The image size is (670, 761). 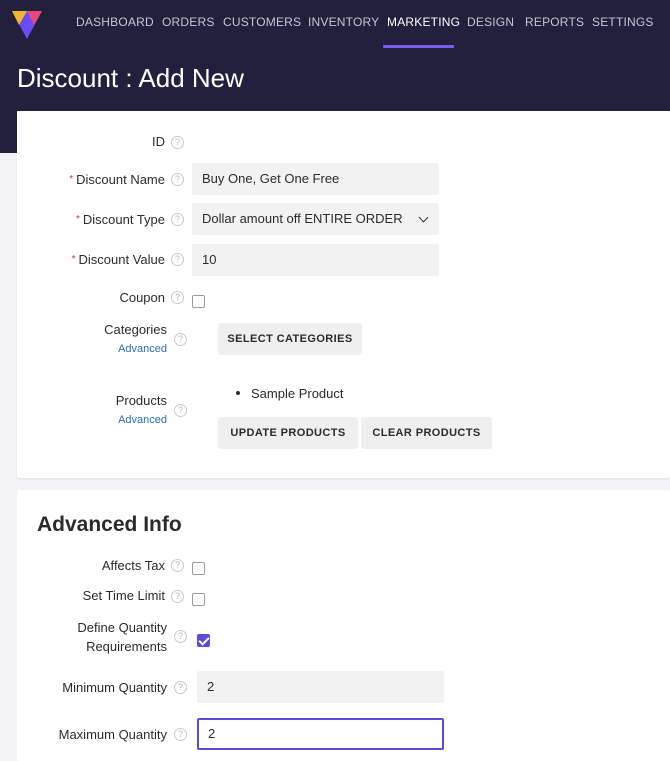 I want to click on discount-type-select: Dollar amount off ENTIRE ORDER, so click(x=315, y=219).